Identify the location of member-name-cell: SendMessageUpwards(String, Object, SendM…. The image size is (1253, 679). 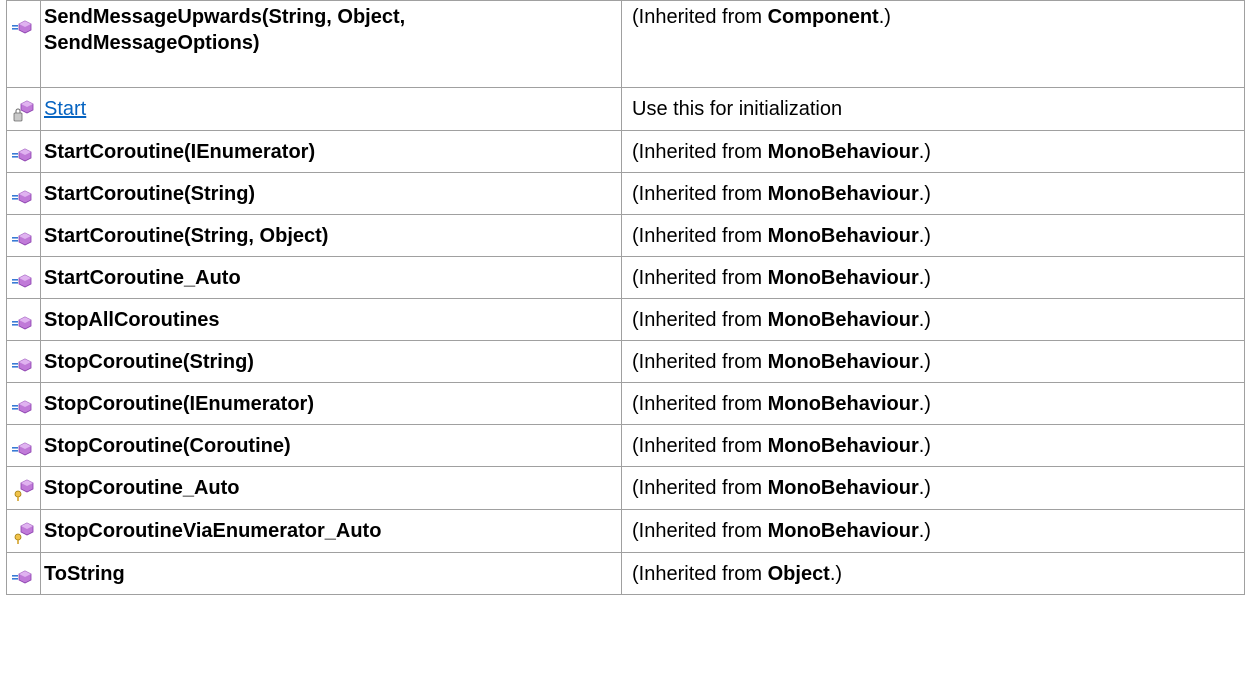
(331, 44).